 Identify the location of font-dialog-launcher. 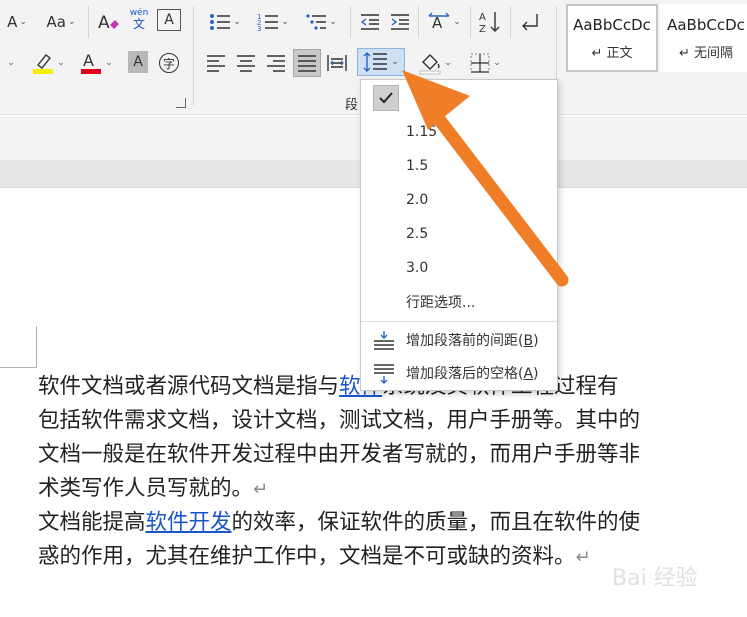
(181, 103).